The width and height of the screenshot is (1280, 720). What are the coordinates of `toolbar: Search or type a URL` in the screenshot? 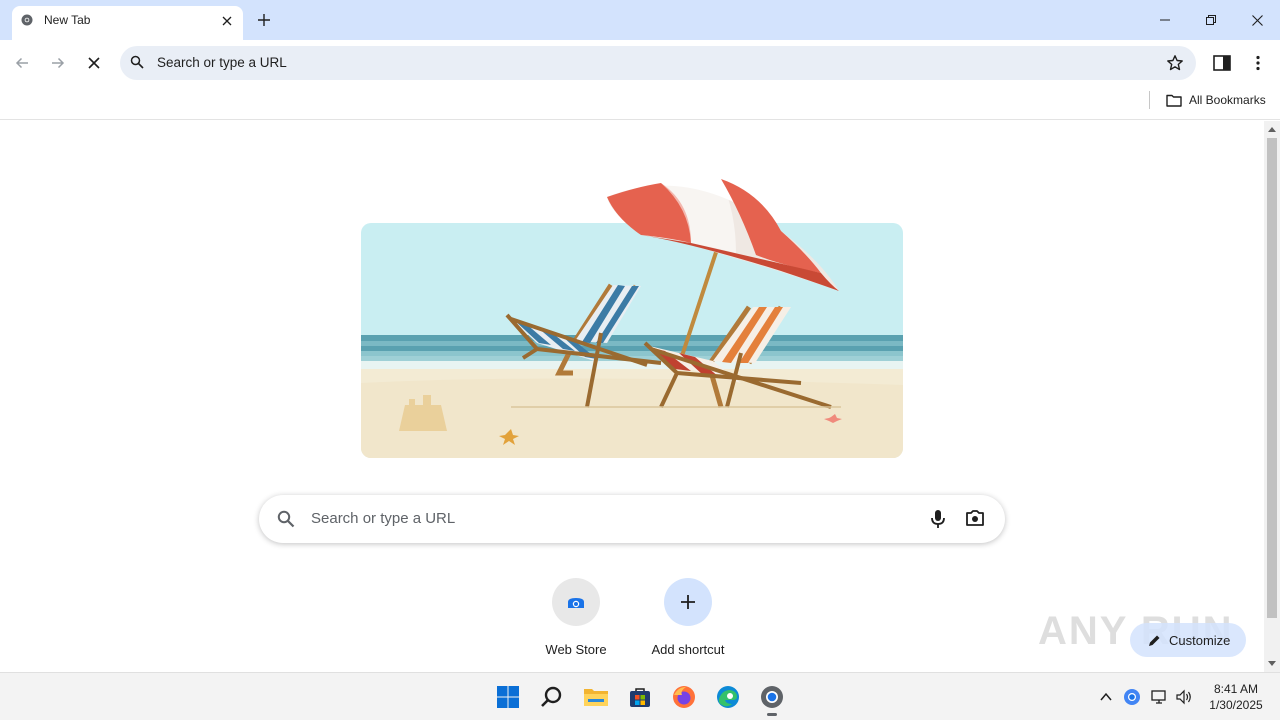 It's located at (640, 63).